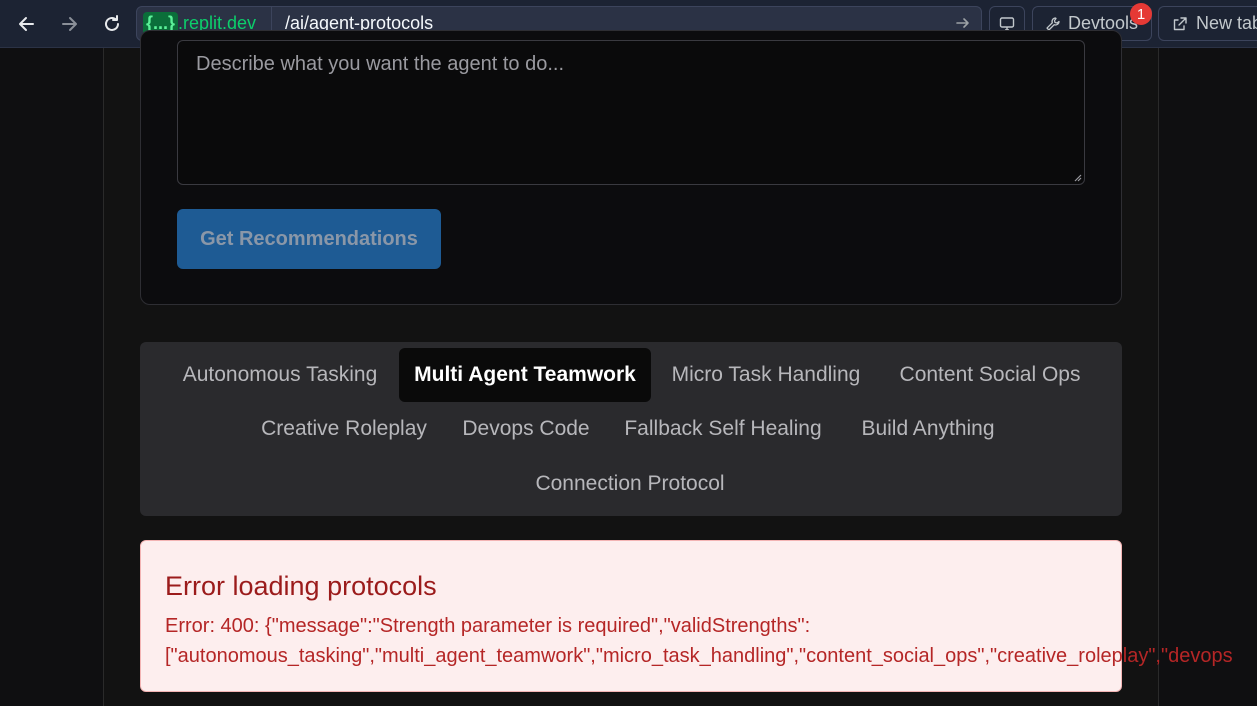 Image resolution: width=1257 pixels, height=706 pixels. I want to click on reload-button, so click(112, 24).